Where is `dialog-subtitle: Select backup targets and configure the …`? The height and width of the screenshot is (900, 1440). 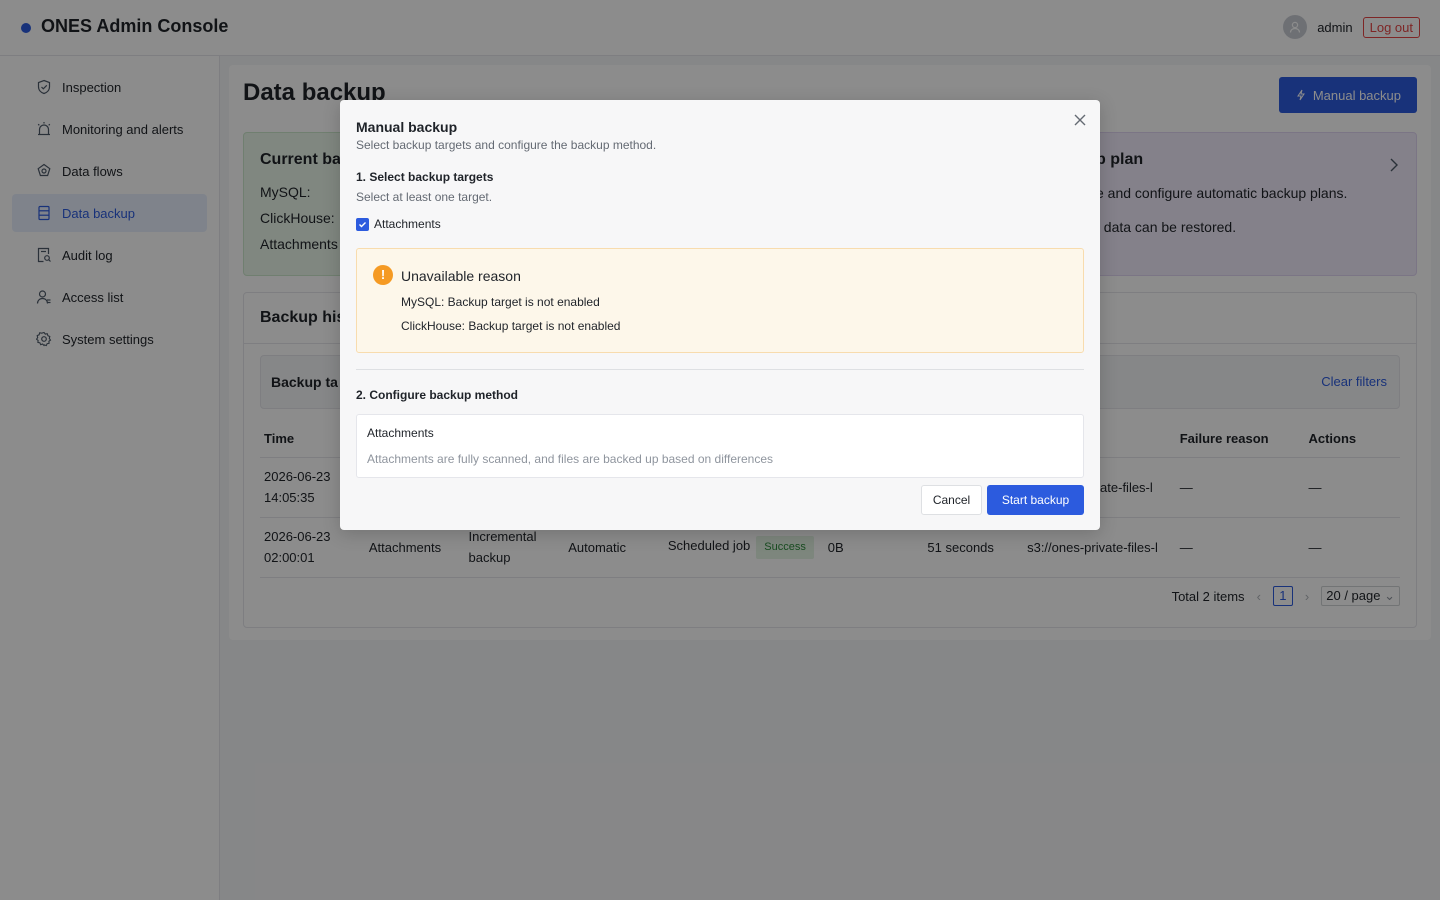 dialog-subtitle: Select backup targets and configure the … is located at coordinates (506, 145).